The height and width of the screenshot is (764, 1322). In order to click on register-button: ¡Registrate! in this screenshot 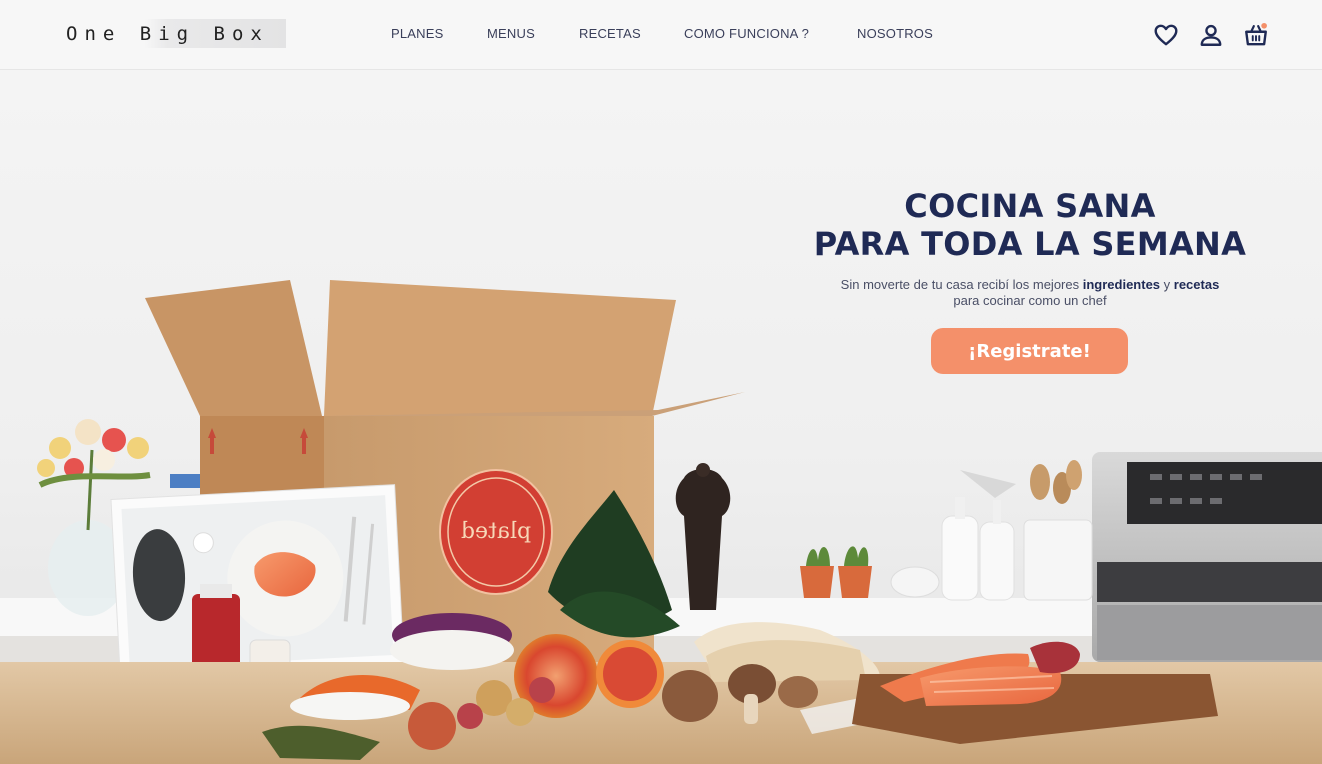, I will do `click(1029, 351)`.